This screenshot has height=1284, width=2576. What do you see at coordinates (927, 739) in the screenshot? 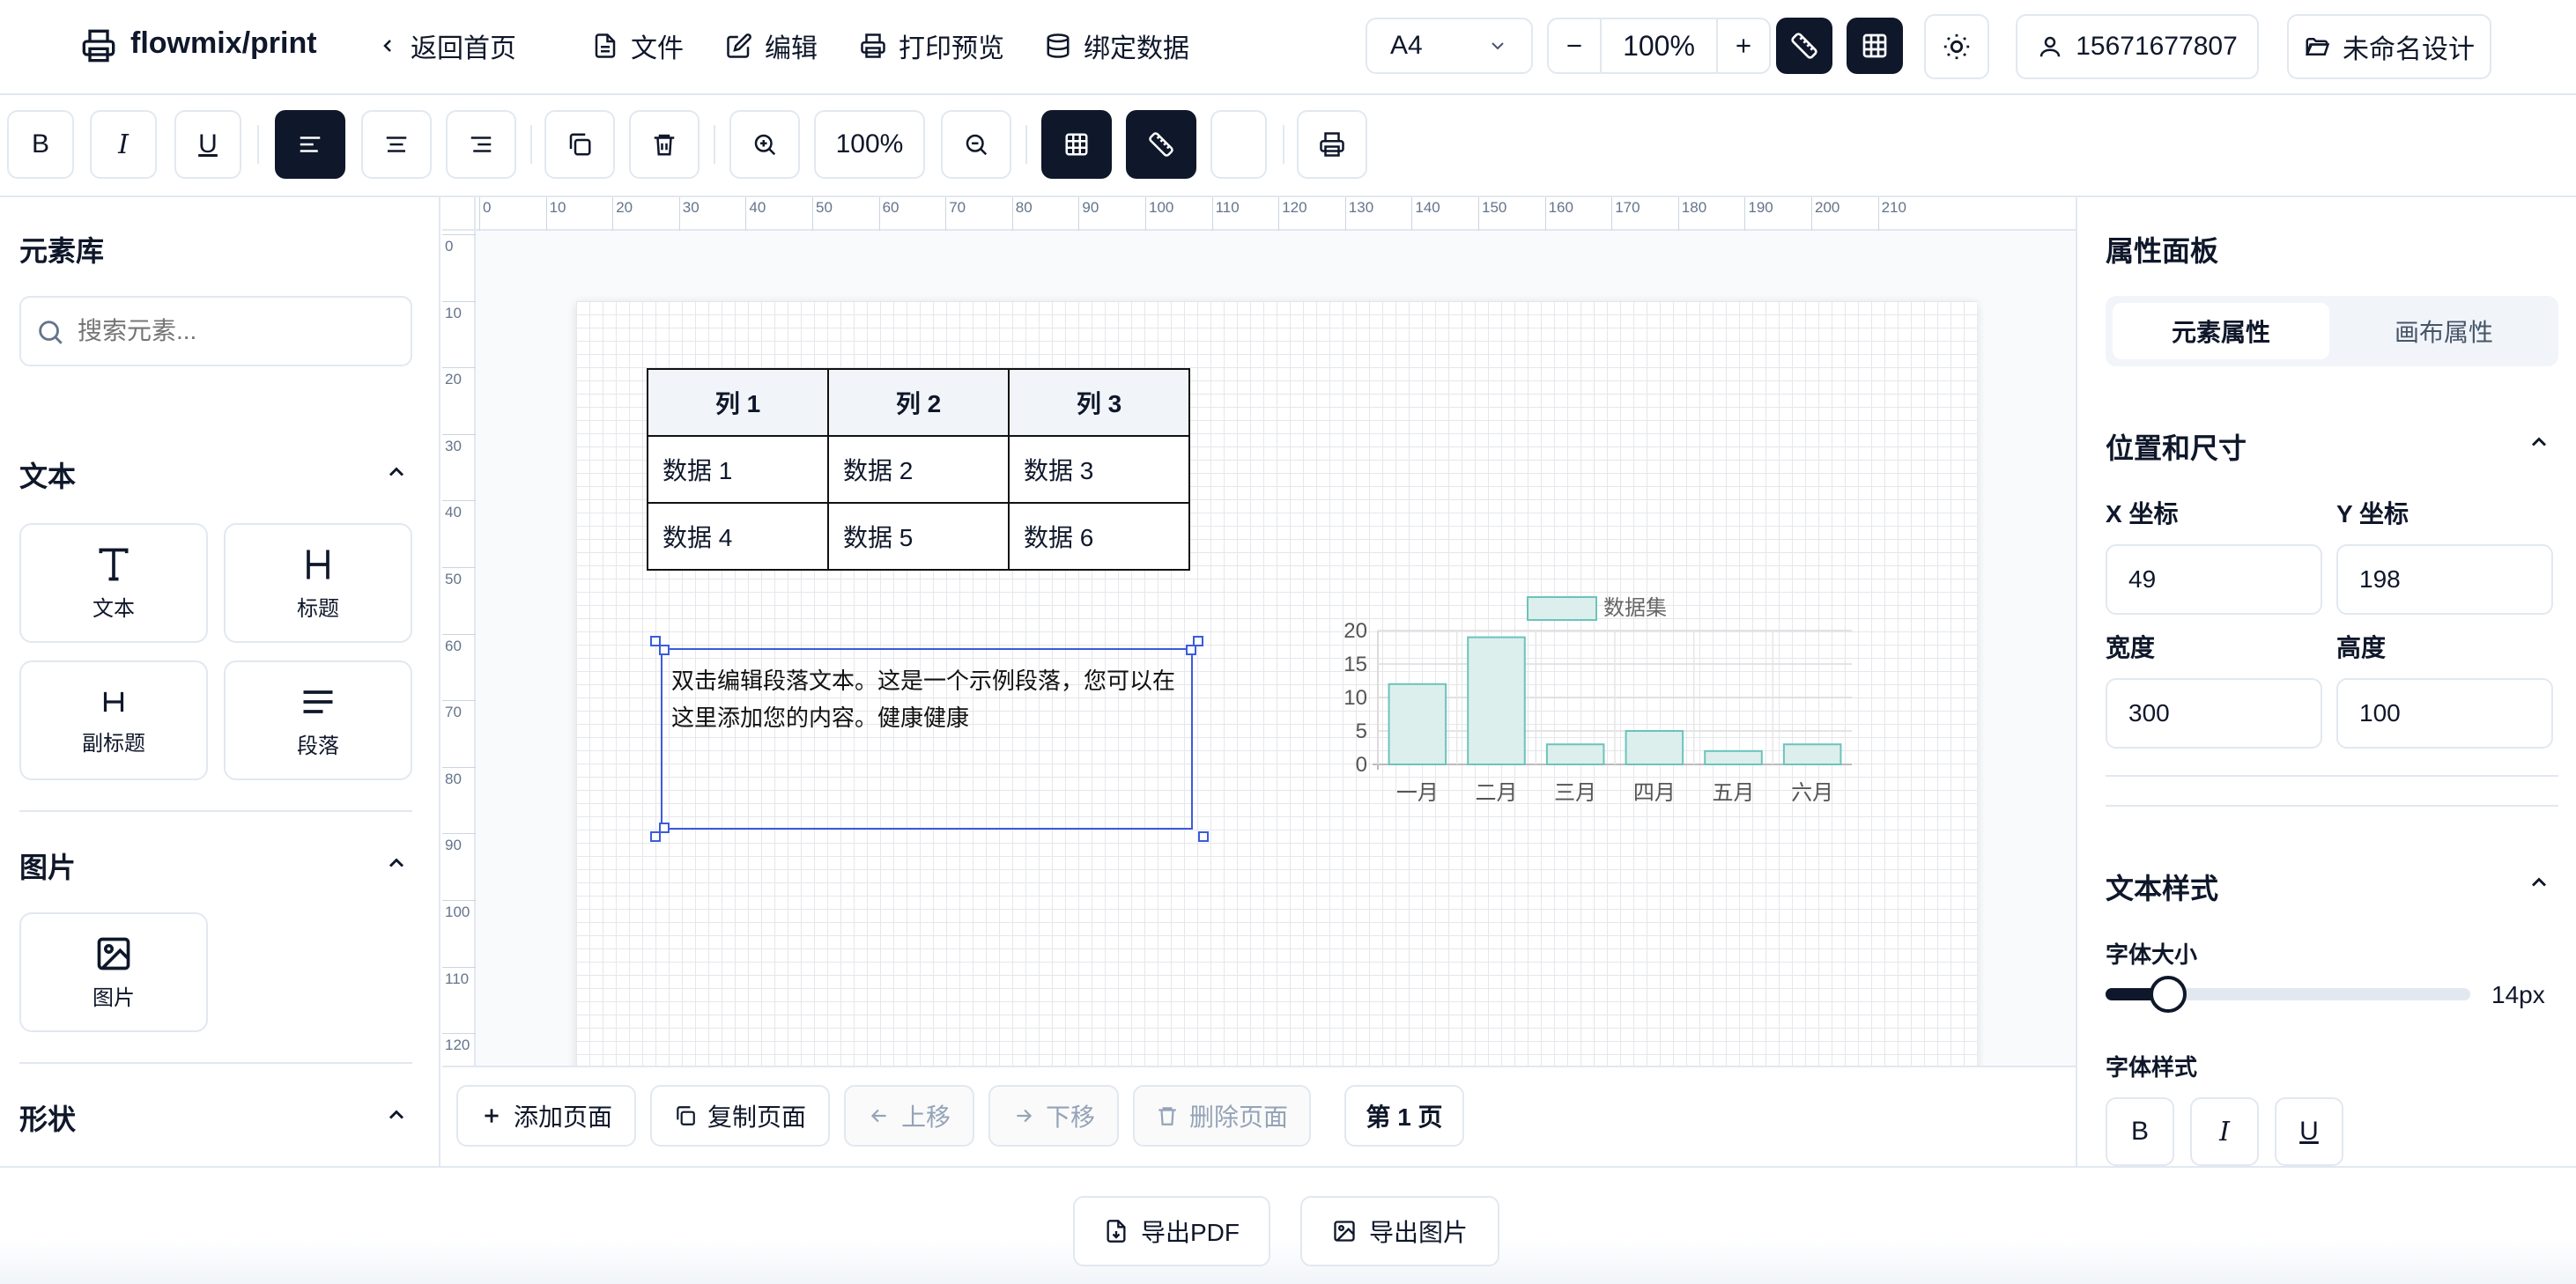
I see `paragraph-element: 双击编辑段落文本。这是一个示例段落，您可以在这里添加您的内容。健康健康` at bounding box center [927, 739].